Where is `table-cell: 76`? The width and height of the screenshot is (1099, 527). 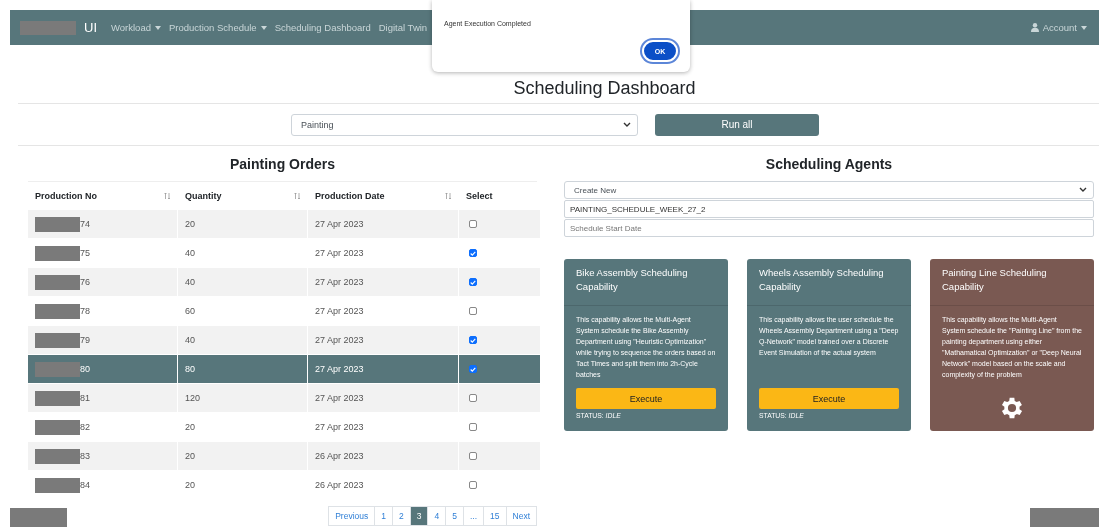 table-cell: 76 is located at coordinates (85, 282).